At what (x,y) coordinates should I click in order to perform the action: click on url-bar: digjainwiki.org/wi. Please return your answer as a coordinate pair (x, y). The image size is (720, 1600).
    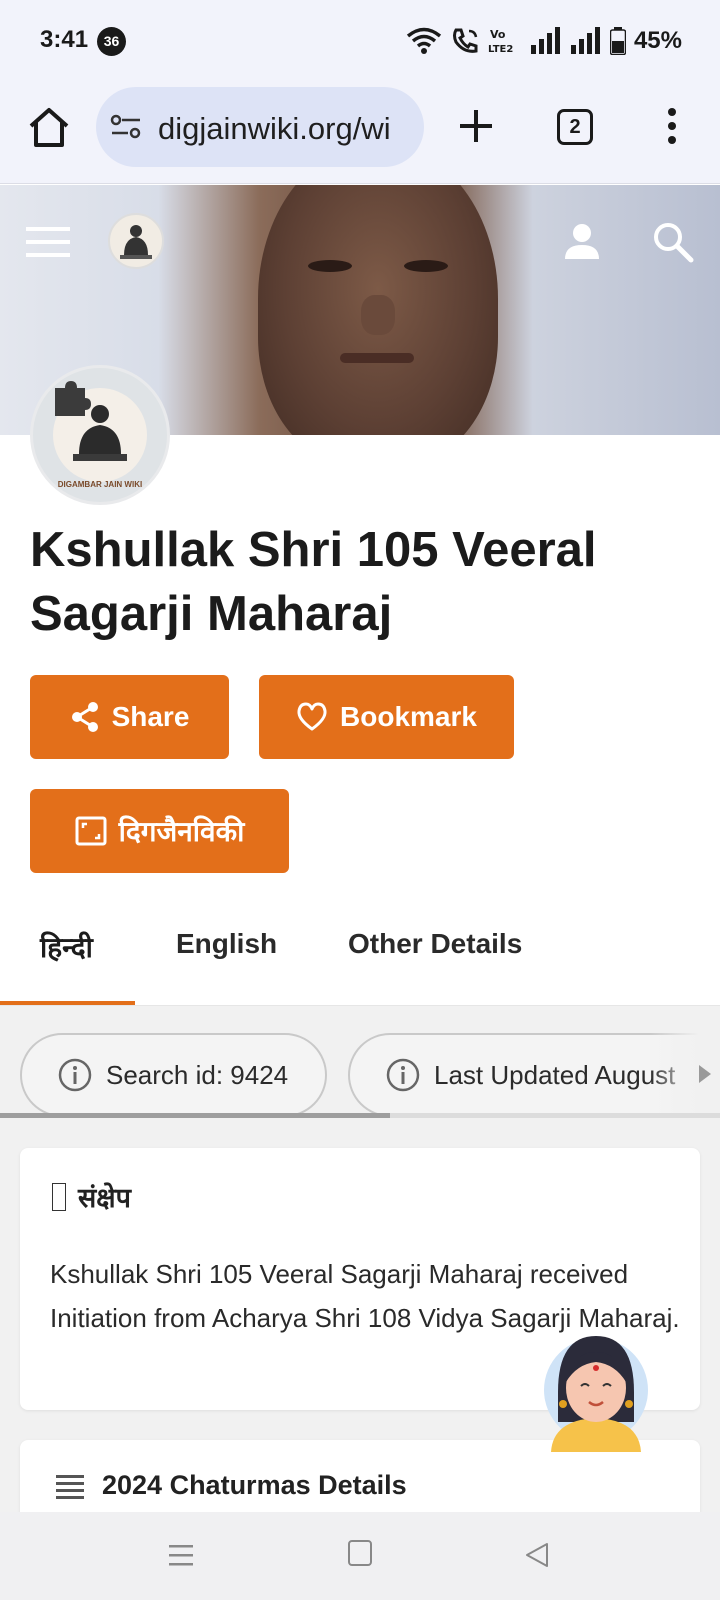
    Looking at the image, I should click on (260, 127).